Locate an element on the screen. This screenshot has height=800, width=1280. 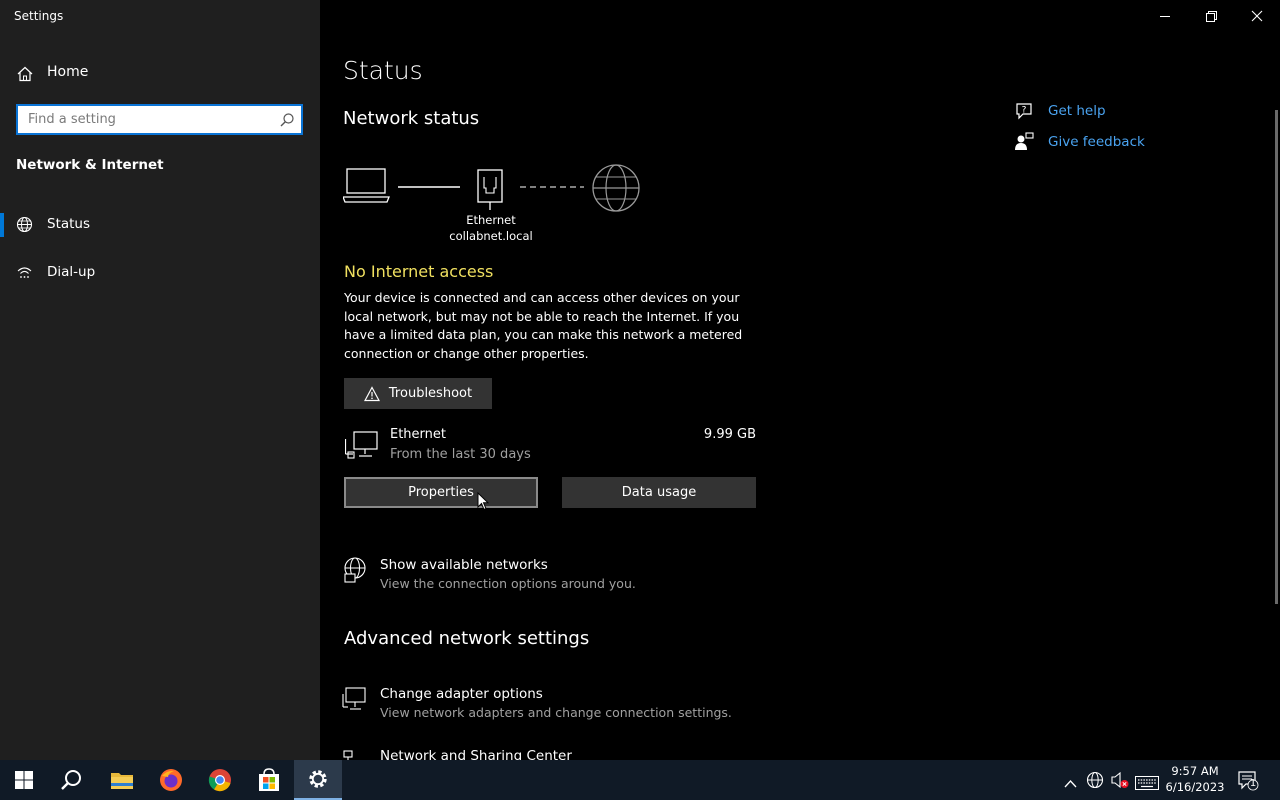
network-diagram is located at coordinates (491, 188).